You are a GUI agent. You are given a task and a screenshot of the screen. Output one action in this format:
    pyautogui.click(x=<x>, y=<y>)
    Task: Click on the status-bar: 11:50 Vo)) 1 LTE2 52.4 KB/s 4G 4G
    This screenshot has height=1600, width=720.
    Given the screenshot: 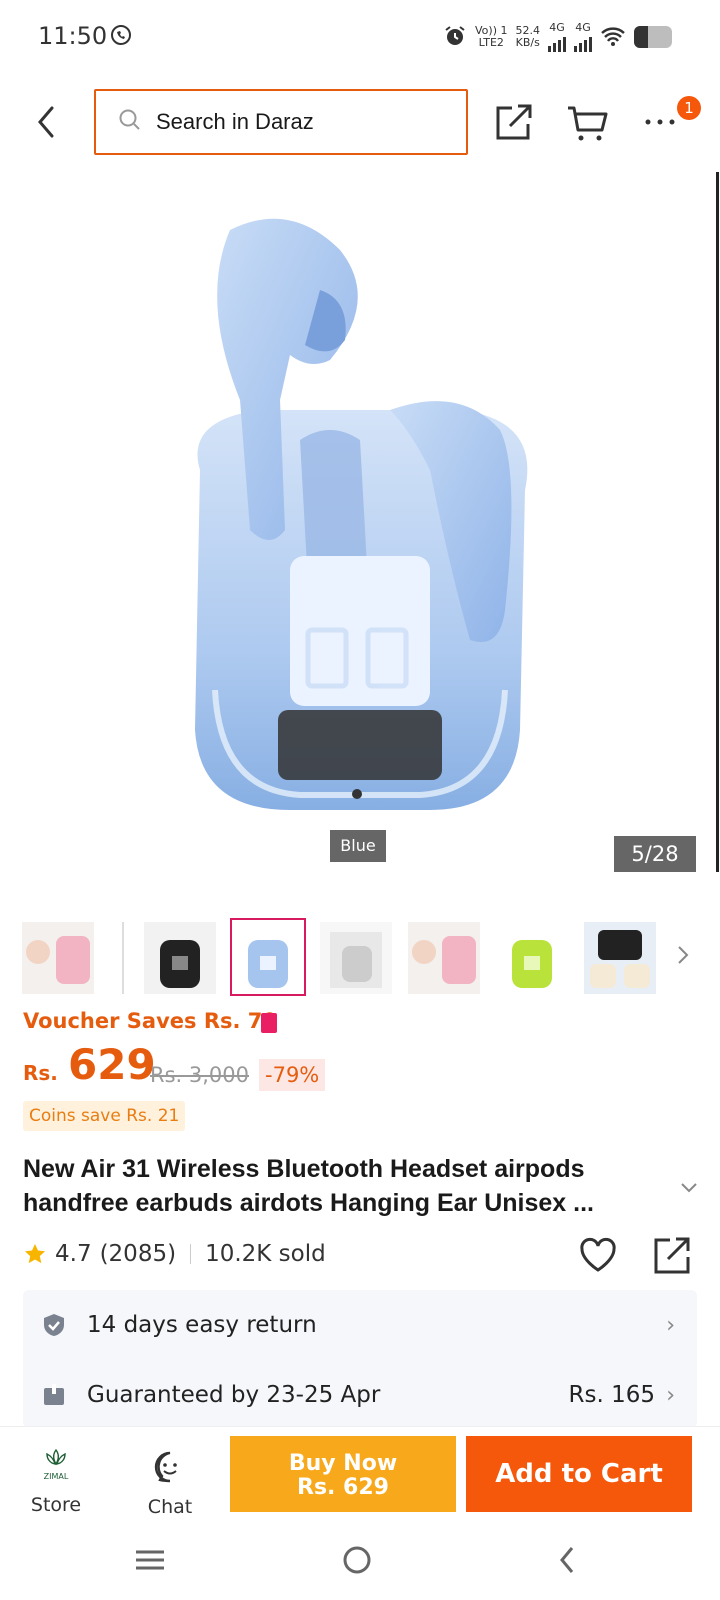 What is the action you would take?
    pyautogui.click(x=360, y=36)
    